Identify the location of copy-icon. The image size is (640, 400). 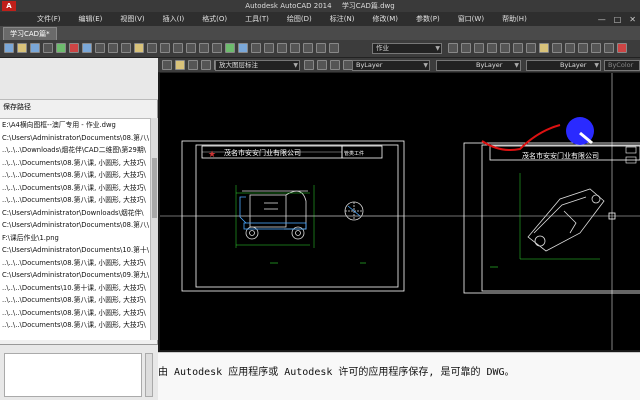
(113, 48).